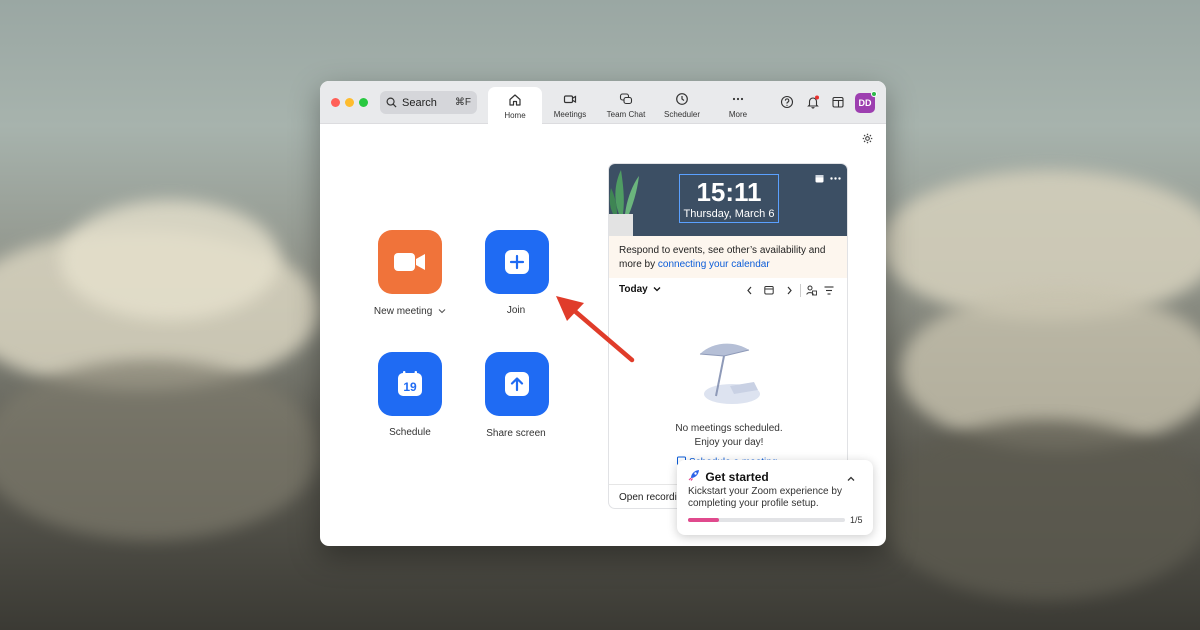 This screenshot has height=630, width=1200. Describe the element at coordinates (410, 432) in the screenshot. I see `schedule-label: Schedule` at that location.